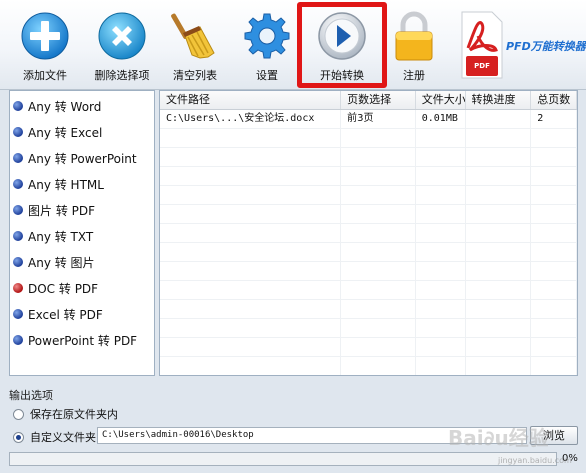 This screenshot has height=473, width=586. I want to click on register-button: 注册, so click(414, 47).